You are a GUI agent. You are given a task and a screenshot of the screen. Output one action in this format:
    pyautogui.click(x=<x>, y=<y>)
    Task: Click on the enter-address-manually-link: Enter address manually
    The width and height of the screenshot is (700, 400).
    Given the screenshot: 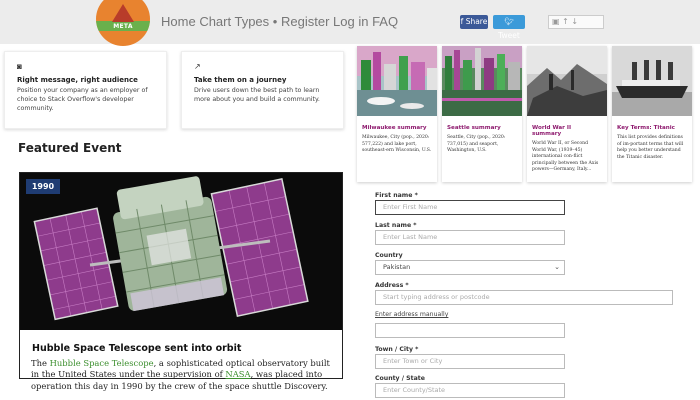 What is the action you would take?
    pyautogui.click(x=411, y=314)
    